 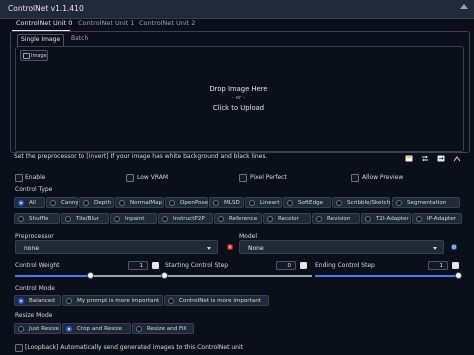 I want to click on enable-label: Enable, so click(x=35, y=177).